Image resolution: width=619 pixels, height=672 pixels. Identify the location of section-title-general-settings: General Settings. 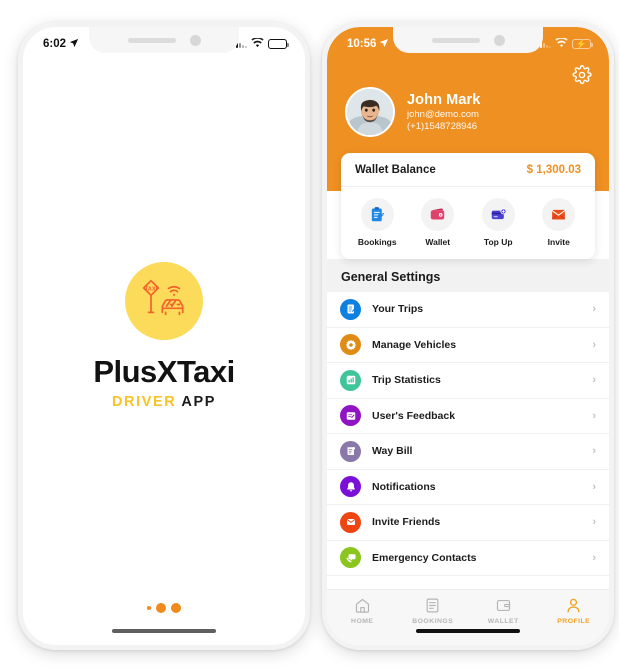
(468, 275).